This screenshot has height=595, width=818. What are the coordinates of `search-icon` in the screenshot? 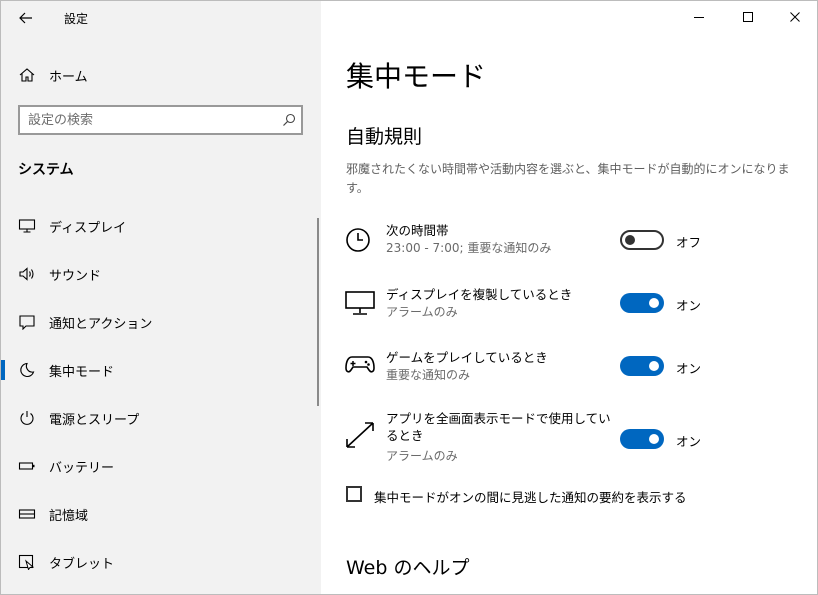 It's located at (289, 119).